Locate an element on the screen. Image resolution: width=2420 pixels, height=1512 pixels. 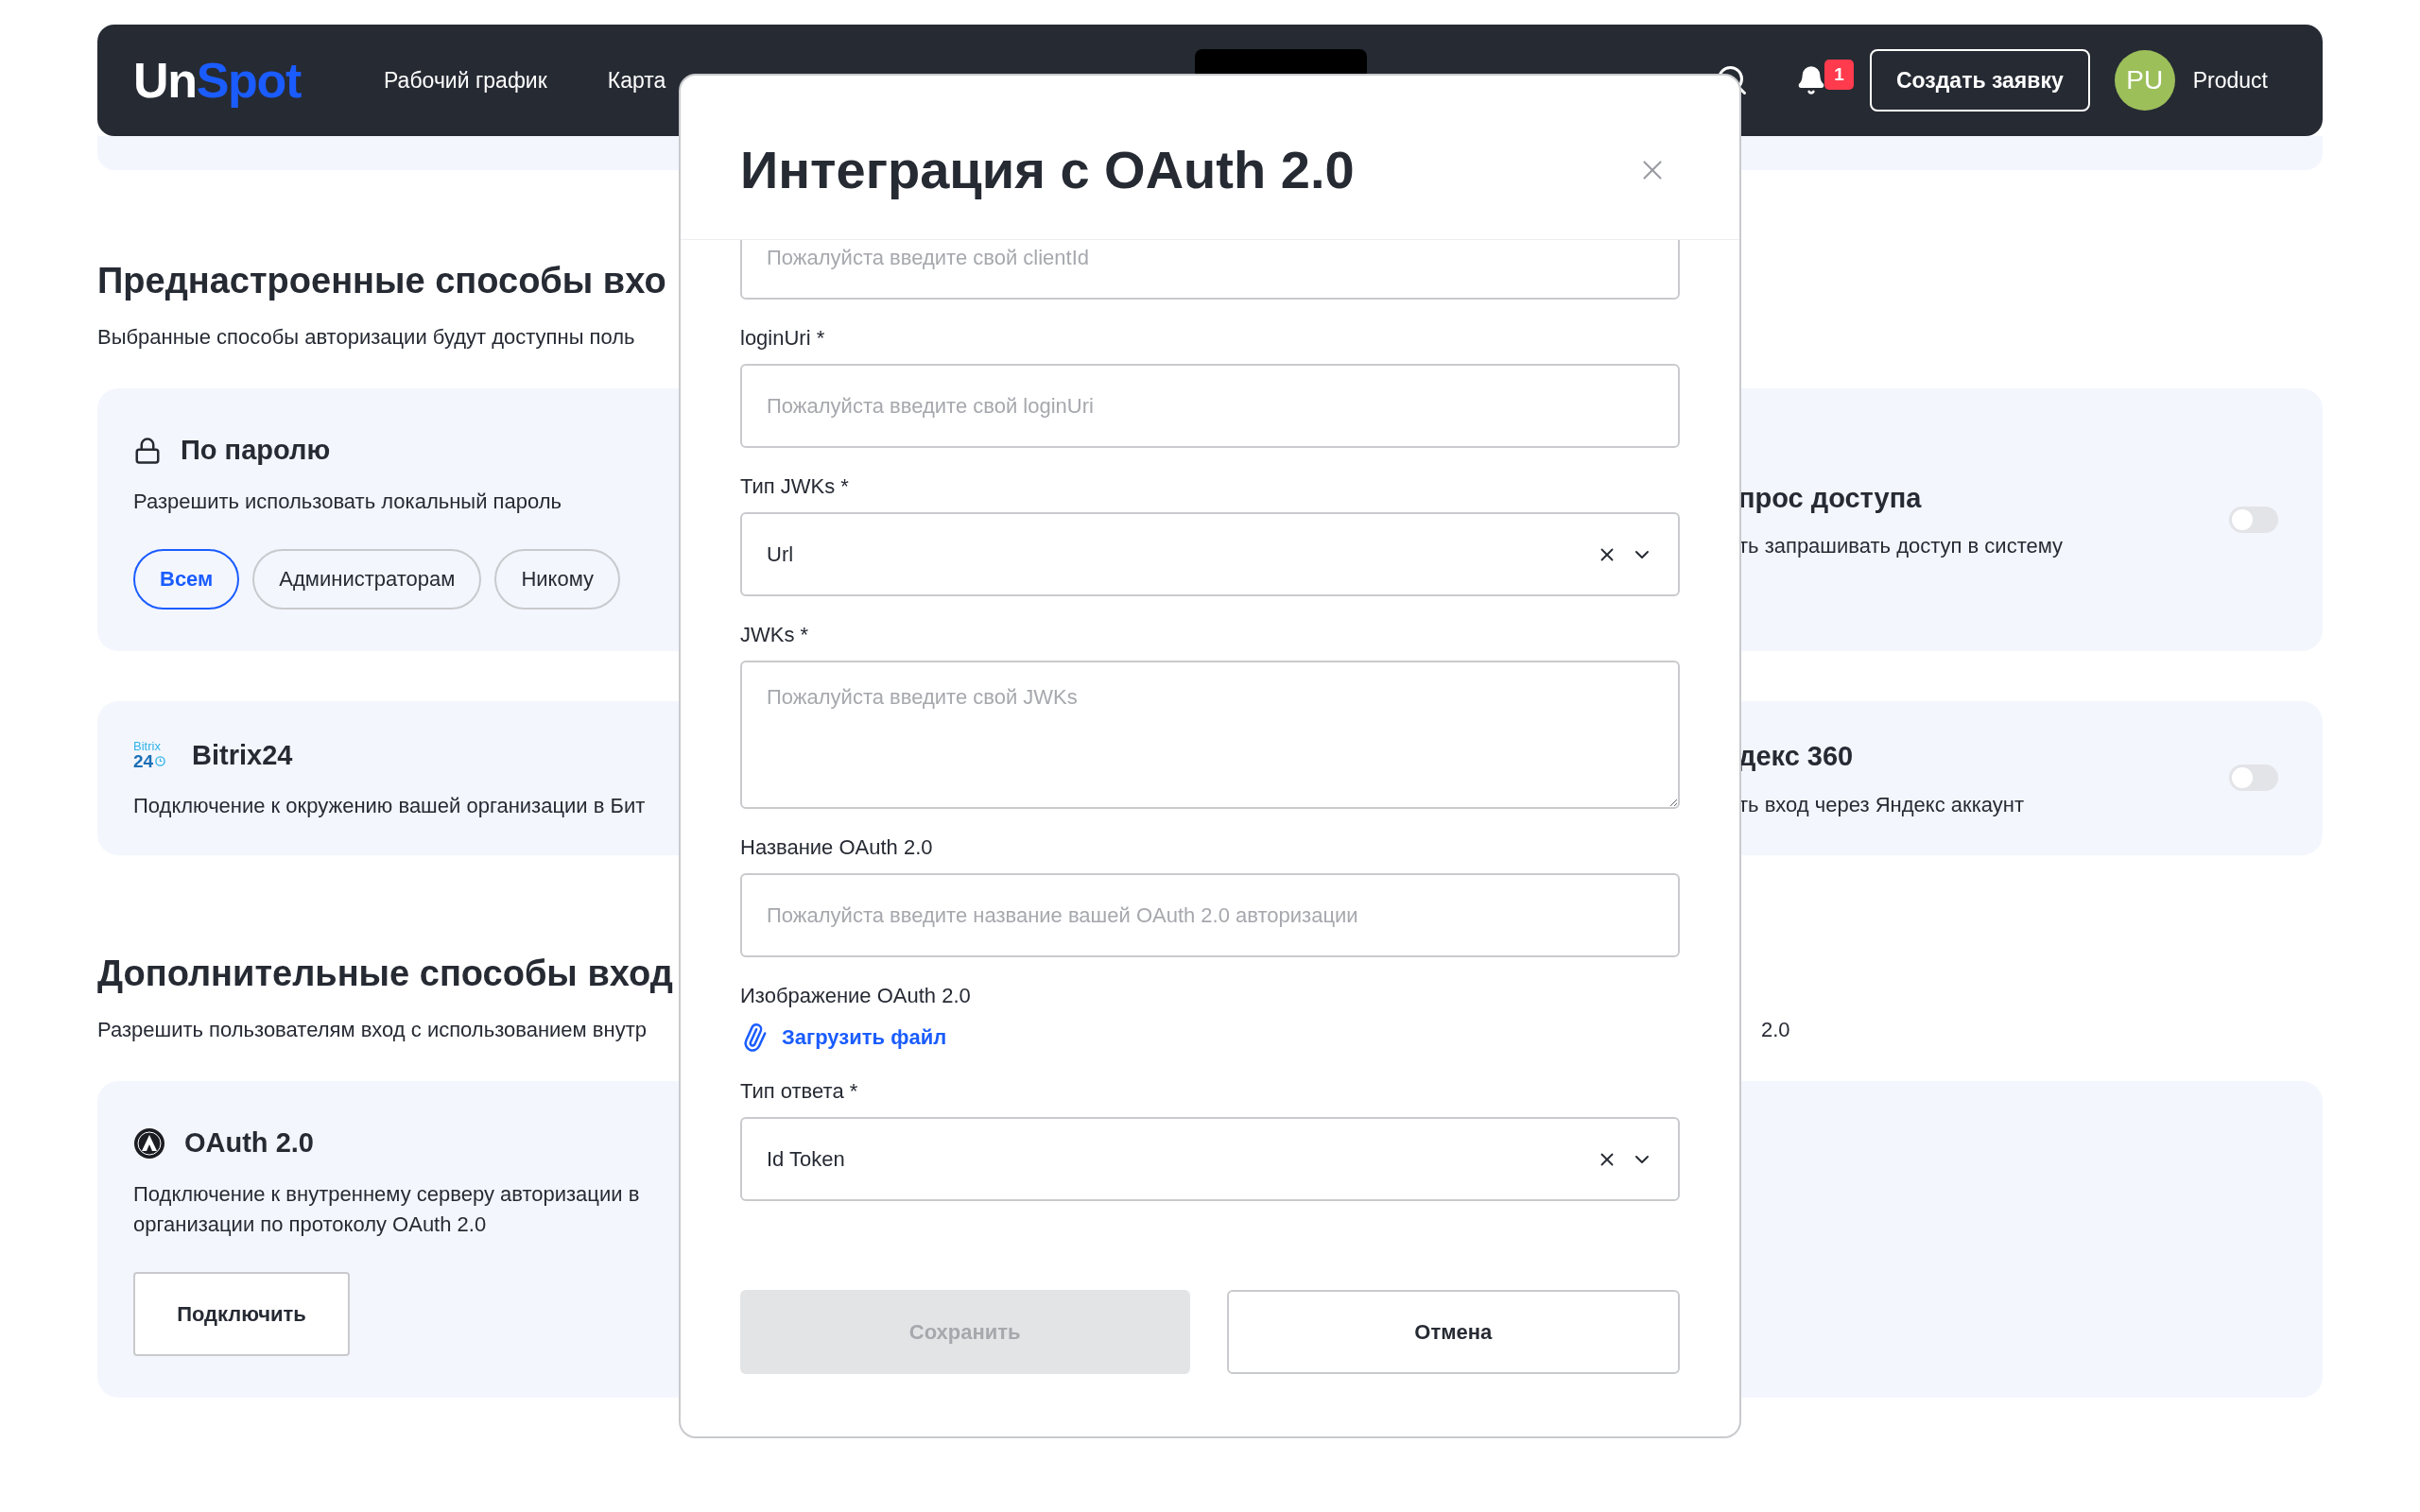
card-description: Подключение к окружению вашей организации в Бит is located at coordinates (390, 806).